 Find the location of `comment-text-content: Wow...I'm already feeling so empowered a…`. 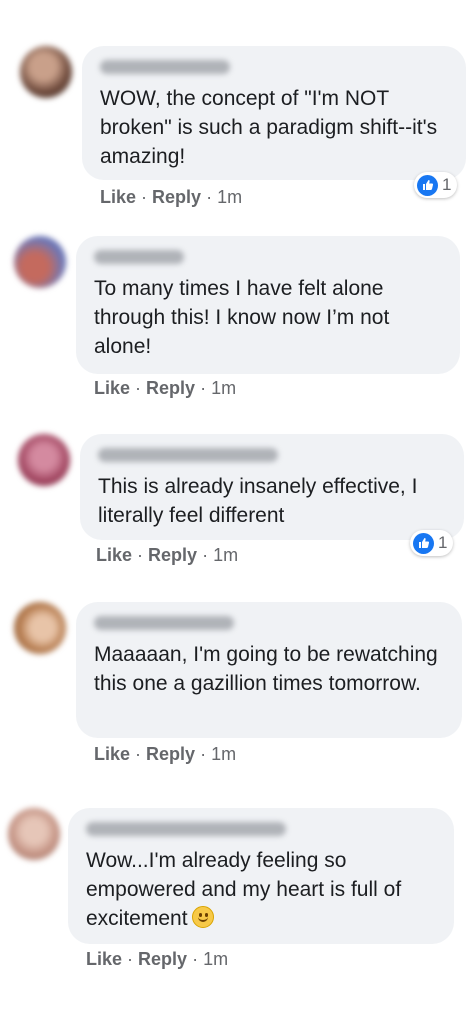

comment-text-content: Wow...I'm already feeling so empowered a… is located at coordinates (244, 889).